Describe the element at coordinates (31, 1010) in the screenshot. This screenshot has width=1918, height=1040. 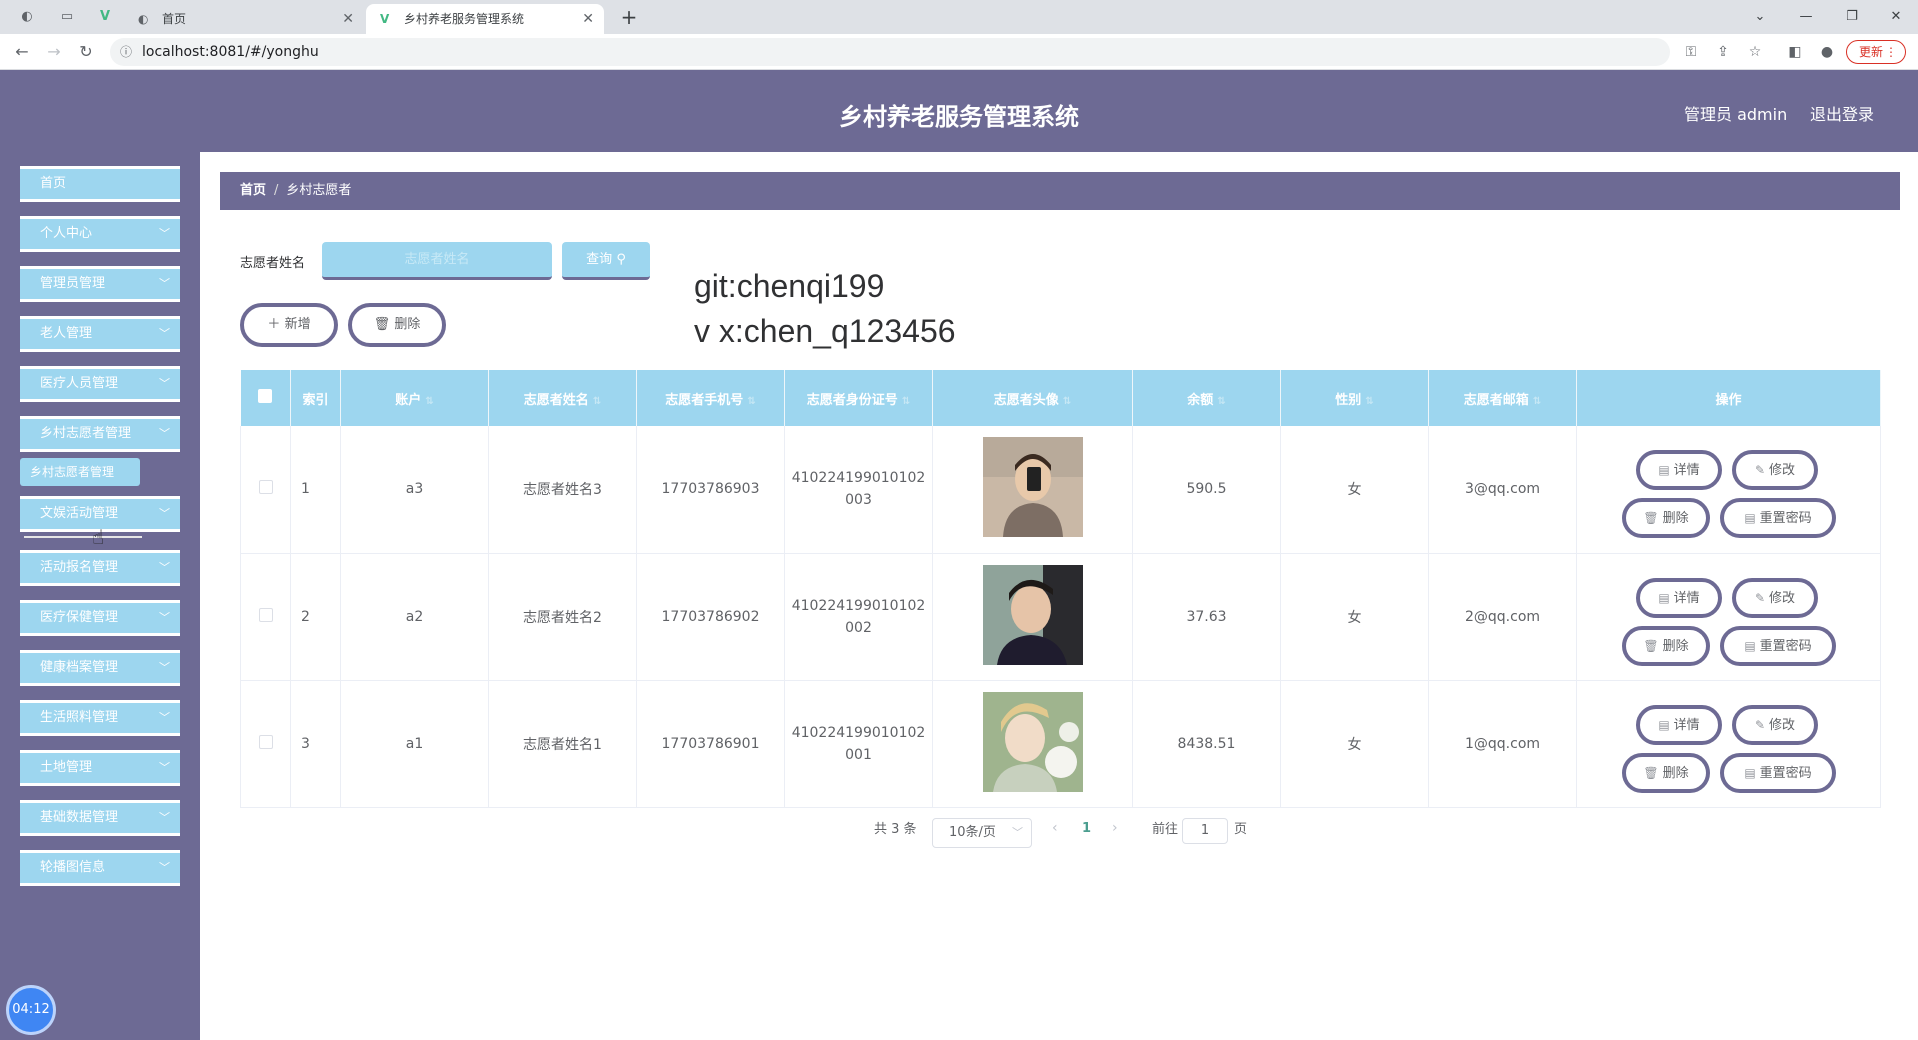
I see `recording-timer: 04:12` at that location.